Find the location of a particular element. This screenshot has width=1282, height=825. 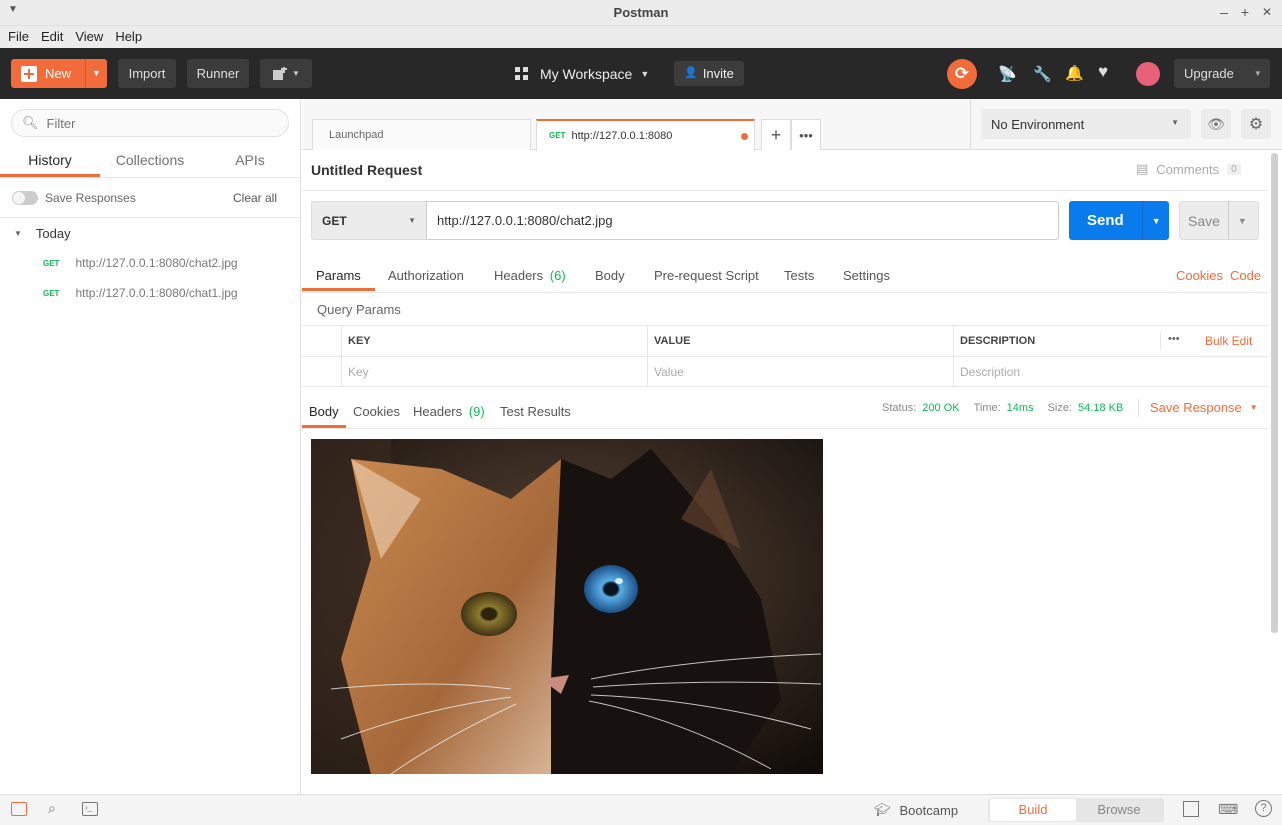

response-tab-headers: Headers (9) is located at coordinates (449, 415).